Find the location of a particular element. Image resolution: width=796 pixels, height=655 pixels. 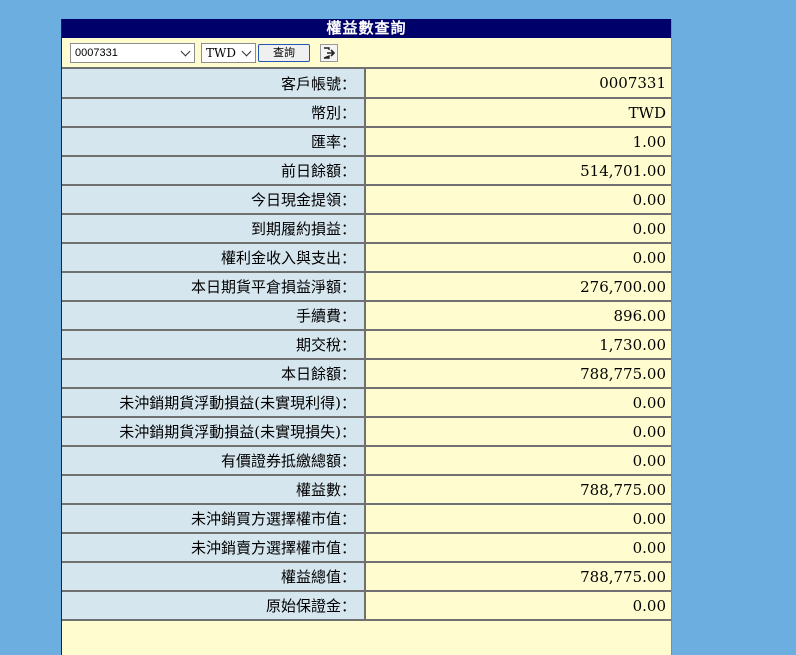

table-row: 到期履約損益： 0.00 is located at coordinates (366, 229).